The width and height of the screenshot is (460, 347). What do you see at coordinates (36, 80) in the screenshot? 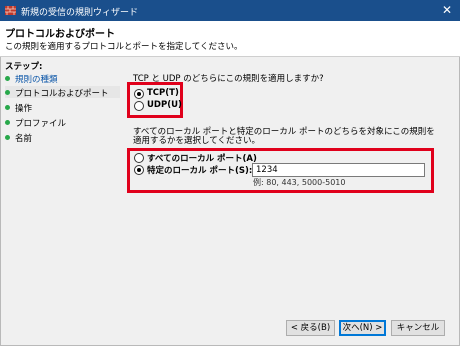
I see `step-label: 規則の種類` at bounding box center [36, 80].